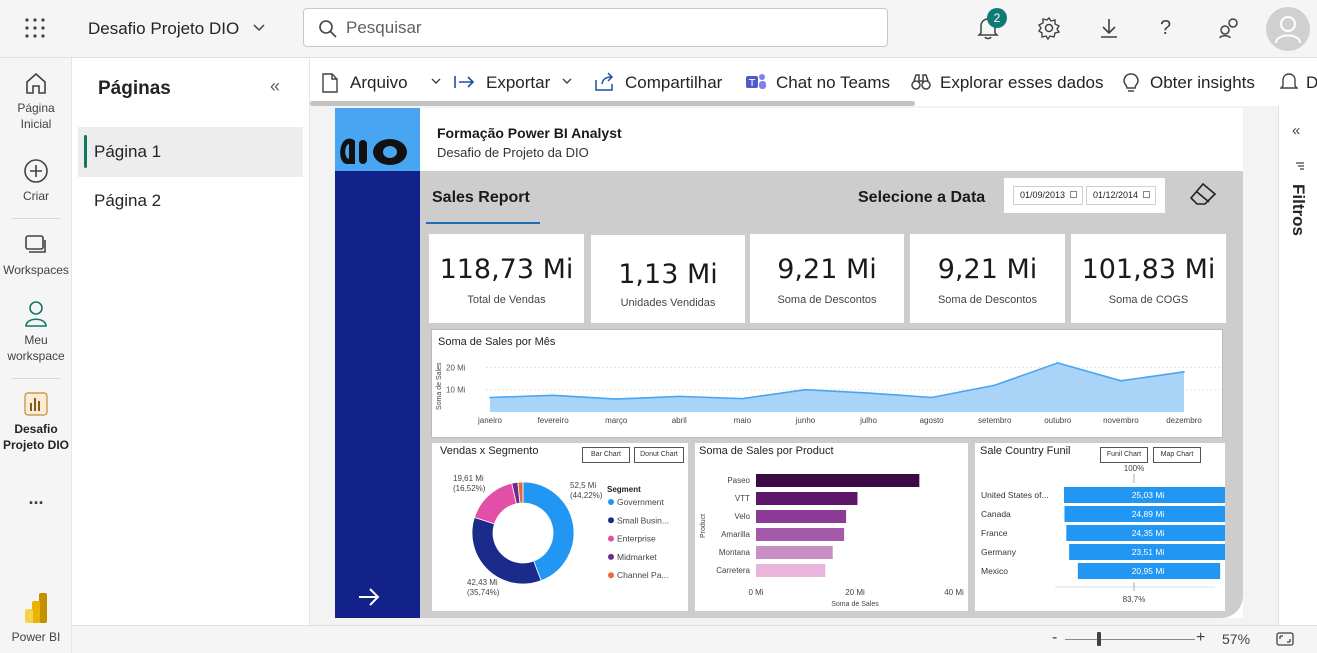 The width and height of the screenshot is (1317, 653). What do you see at coordinates (518, 82) in the screenshot?
I see `export-label: Exportar` at bounding box center [518, 82].